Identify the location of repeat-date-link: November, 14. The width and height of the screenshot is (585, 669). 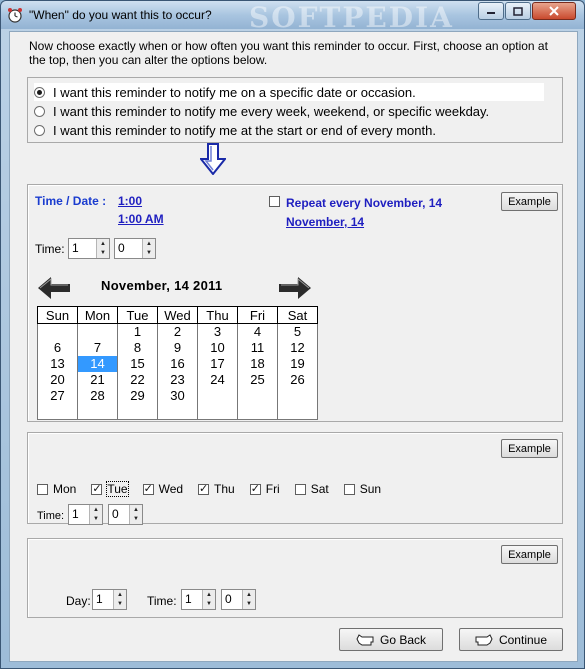
(325, 222).